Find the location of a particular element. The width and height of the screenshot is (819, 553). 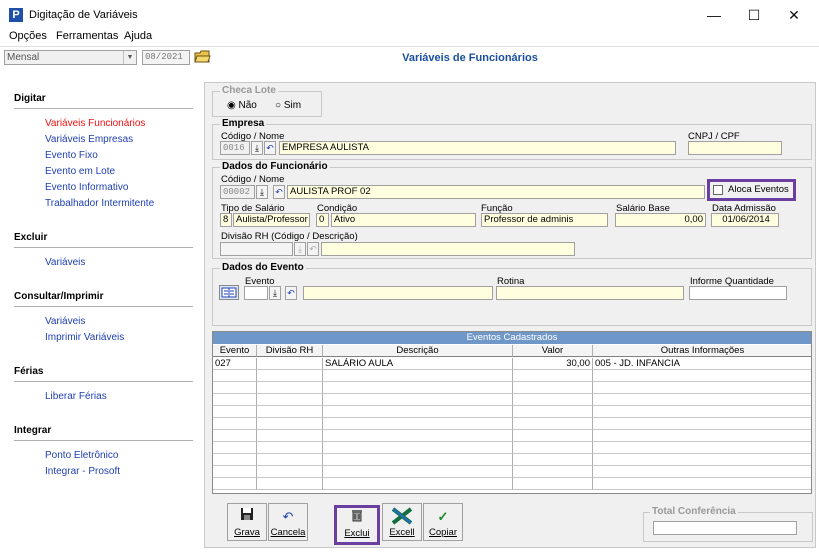

divisao-rh-label: Divisão RH (Código / Descrição) is located at coordinates (289, 236).